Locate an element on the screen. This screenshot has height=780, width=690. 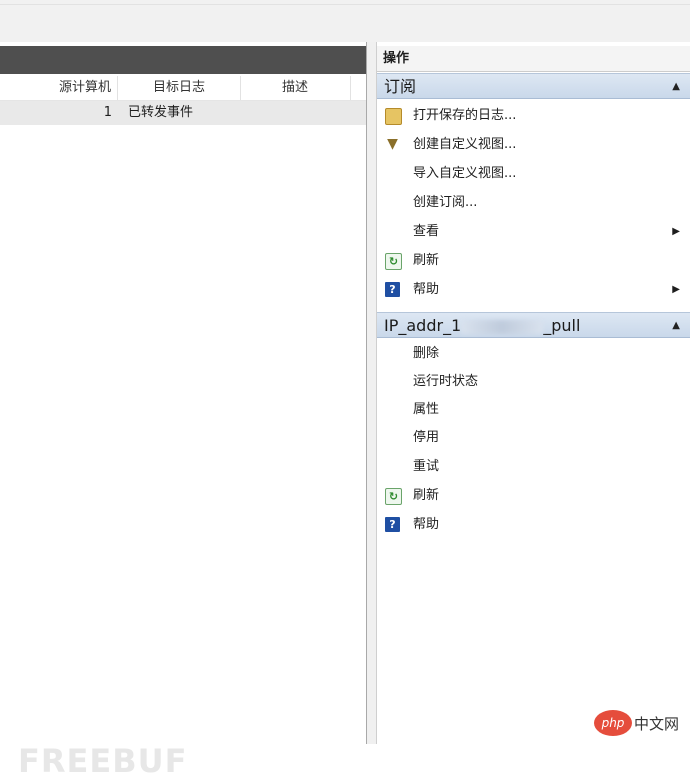
action-retry: 重试 is located at coordinates (533, 466).